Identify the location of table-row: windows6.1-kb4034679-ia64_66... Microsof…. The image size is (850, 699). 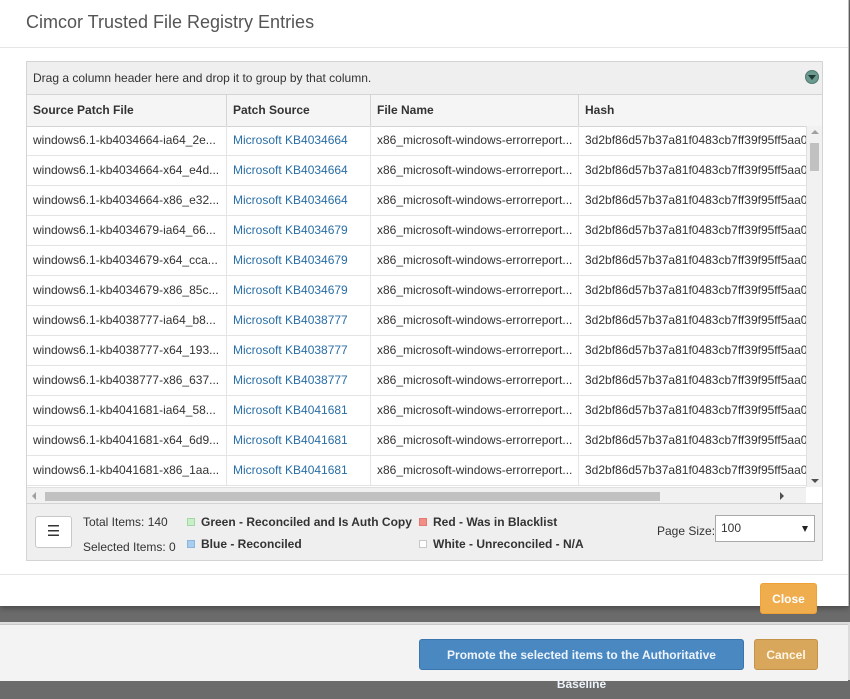
(416, 231).